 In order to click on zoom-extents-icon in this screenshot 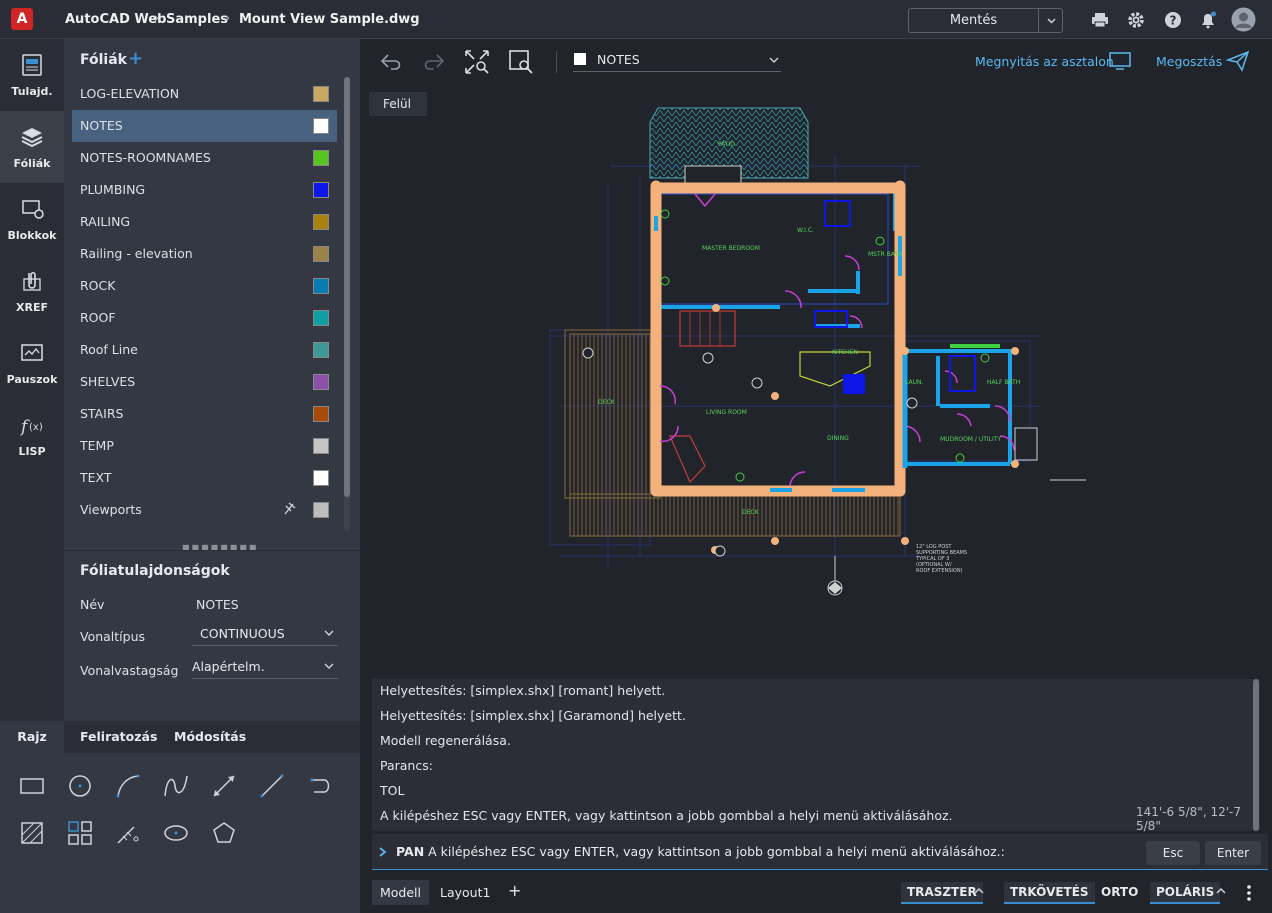, I will do `click(477, 62)`.